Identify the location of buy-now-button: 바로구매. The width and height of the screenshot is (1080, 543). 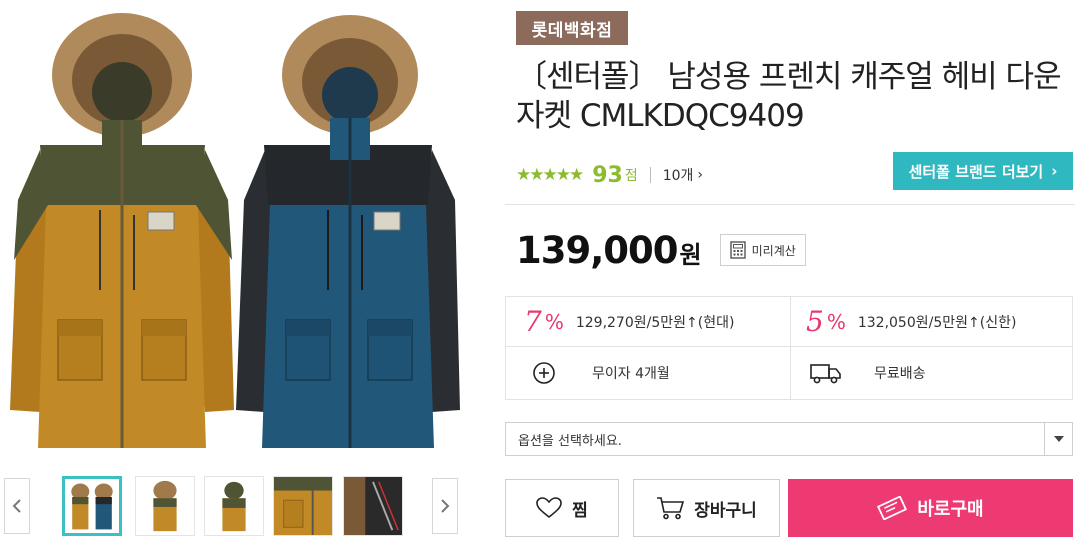
(930, 508).